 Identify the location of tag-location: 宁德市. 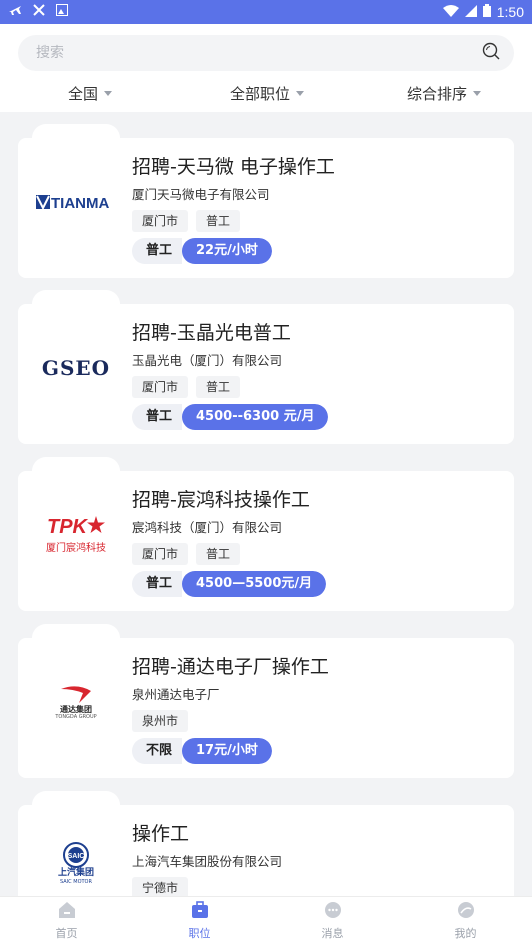
(160, 886).